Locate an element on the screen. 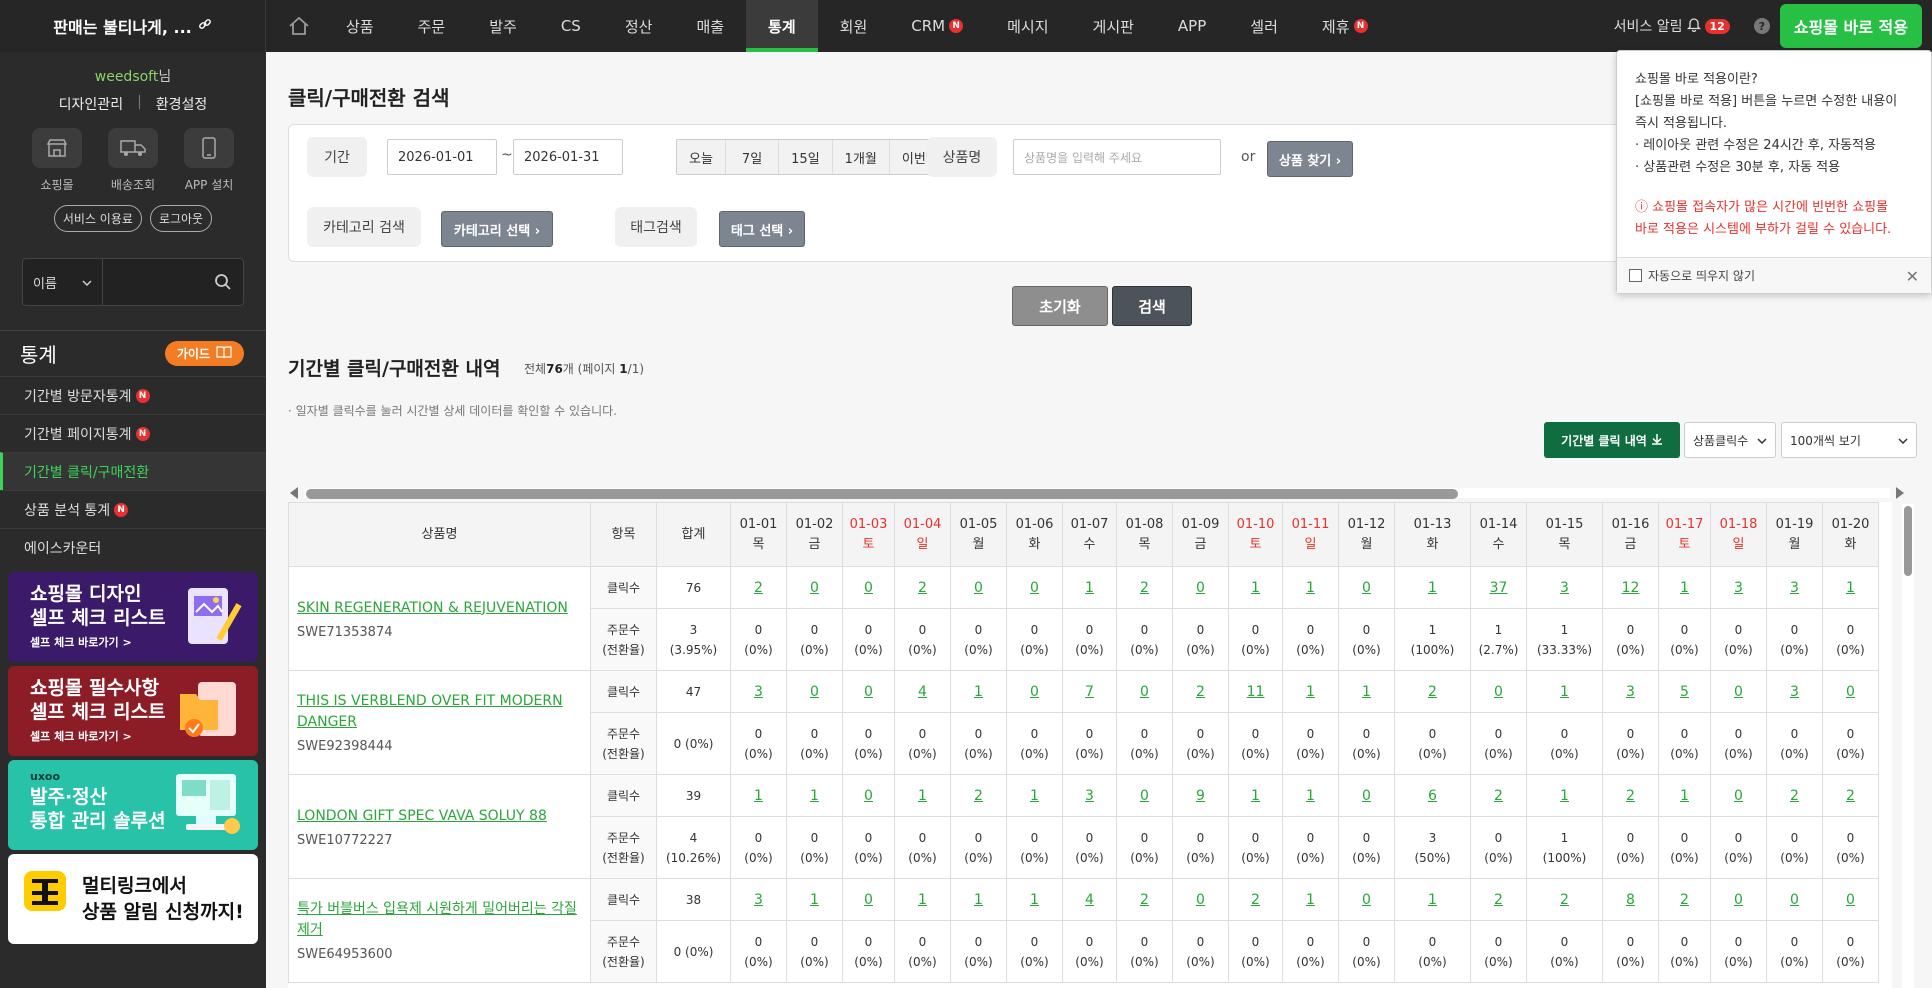 Image resolution: width=1932 pixels, height=988 pixels. scroll-left-arrow-icon is located at coordinates (294, 493).